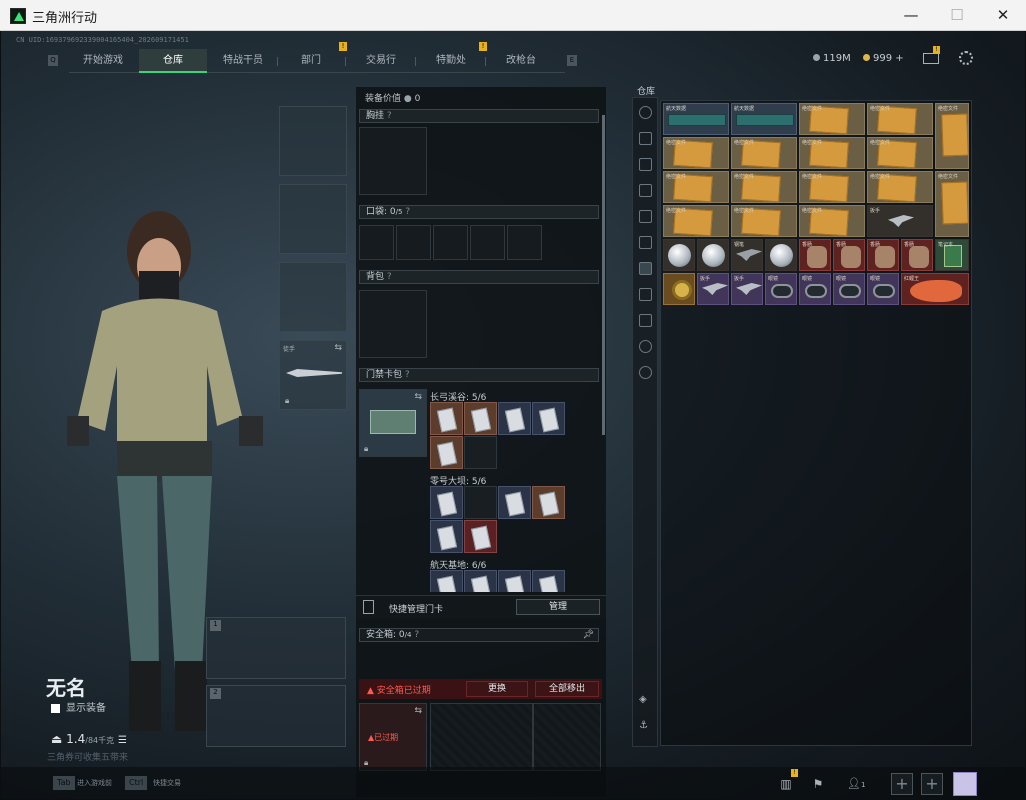 The height and width of the screenshot is (800, 1026). What do you see at coordinates (521, 61) in the screenshot?
I see `tab-gunsmith: 改枪台` at bounding box center [521, 61].